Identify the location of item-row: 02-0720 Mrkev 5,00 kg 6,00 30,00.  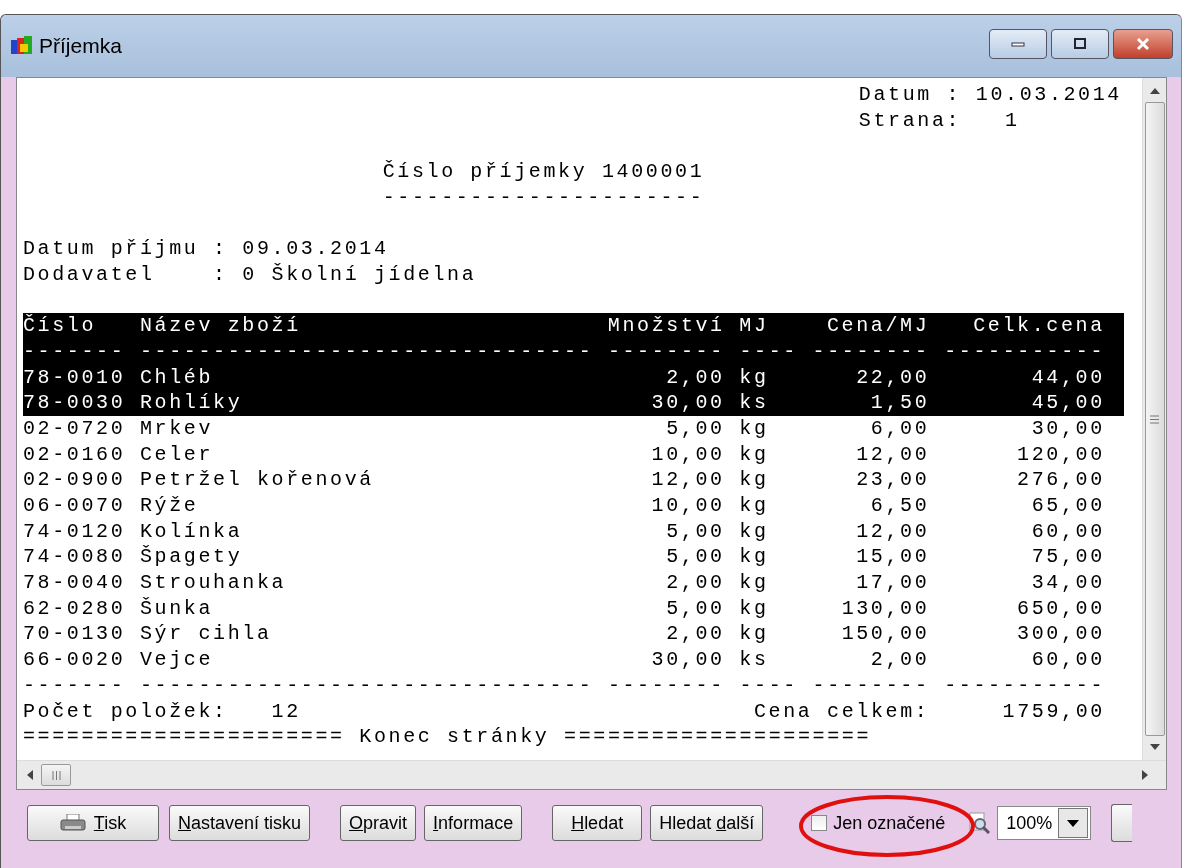
(573, 428).